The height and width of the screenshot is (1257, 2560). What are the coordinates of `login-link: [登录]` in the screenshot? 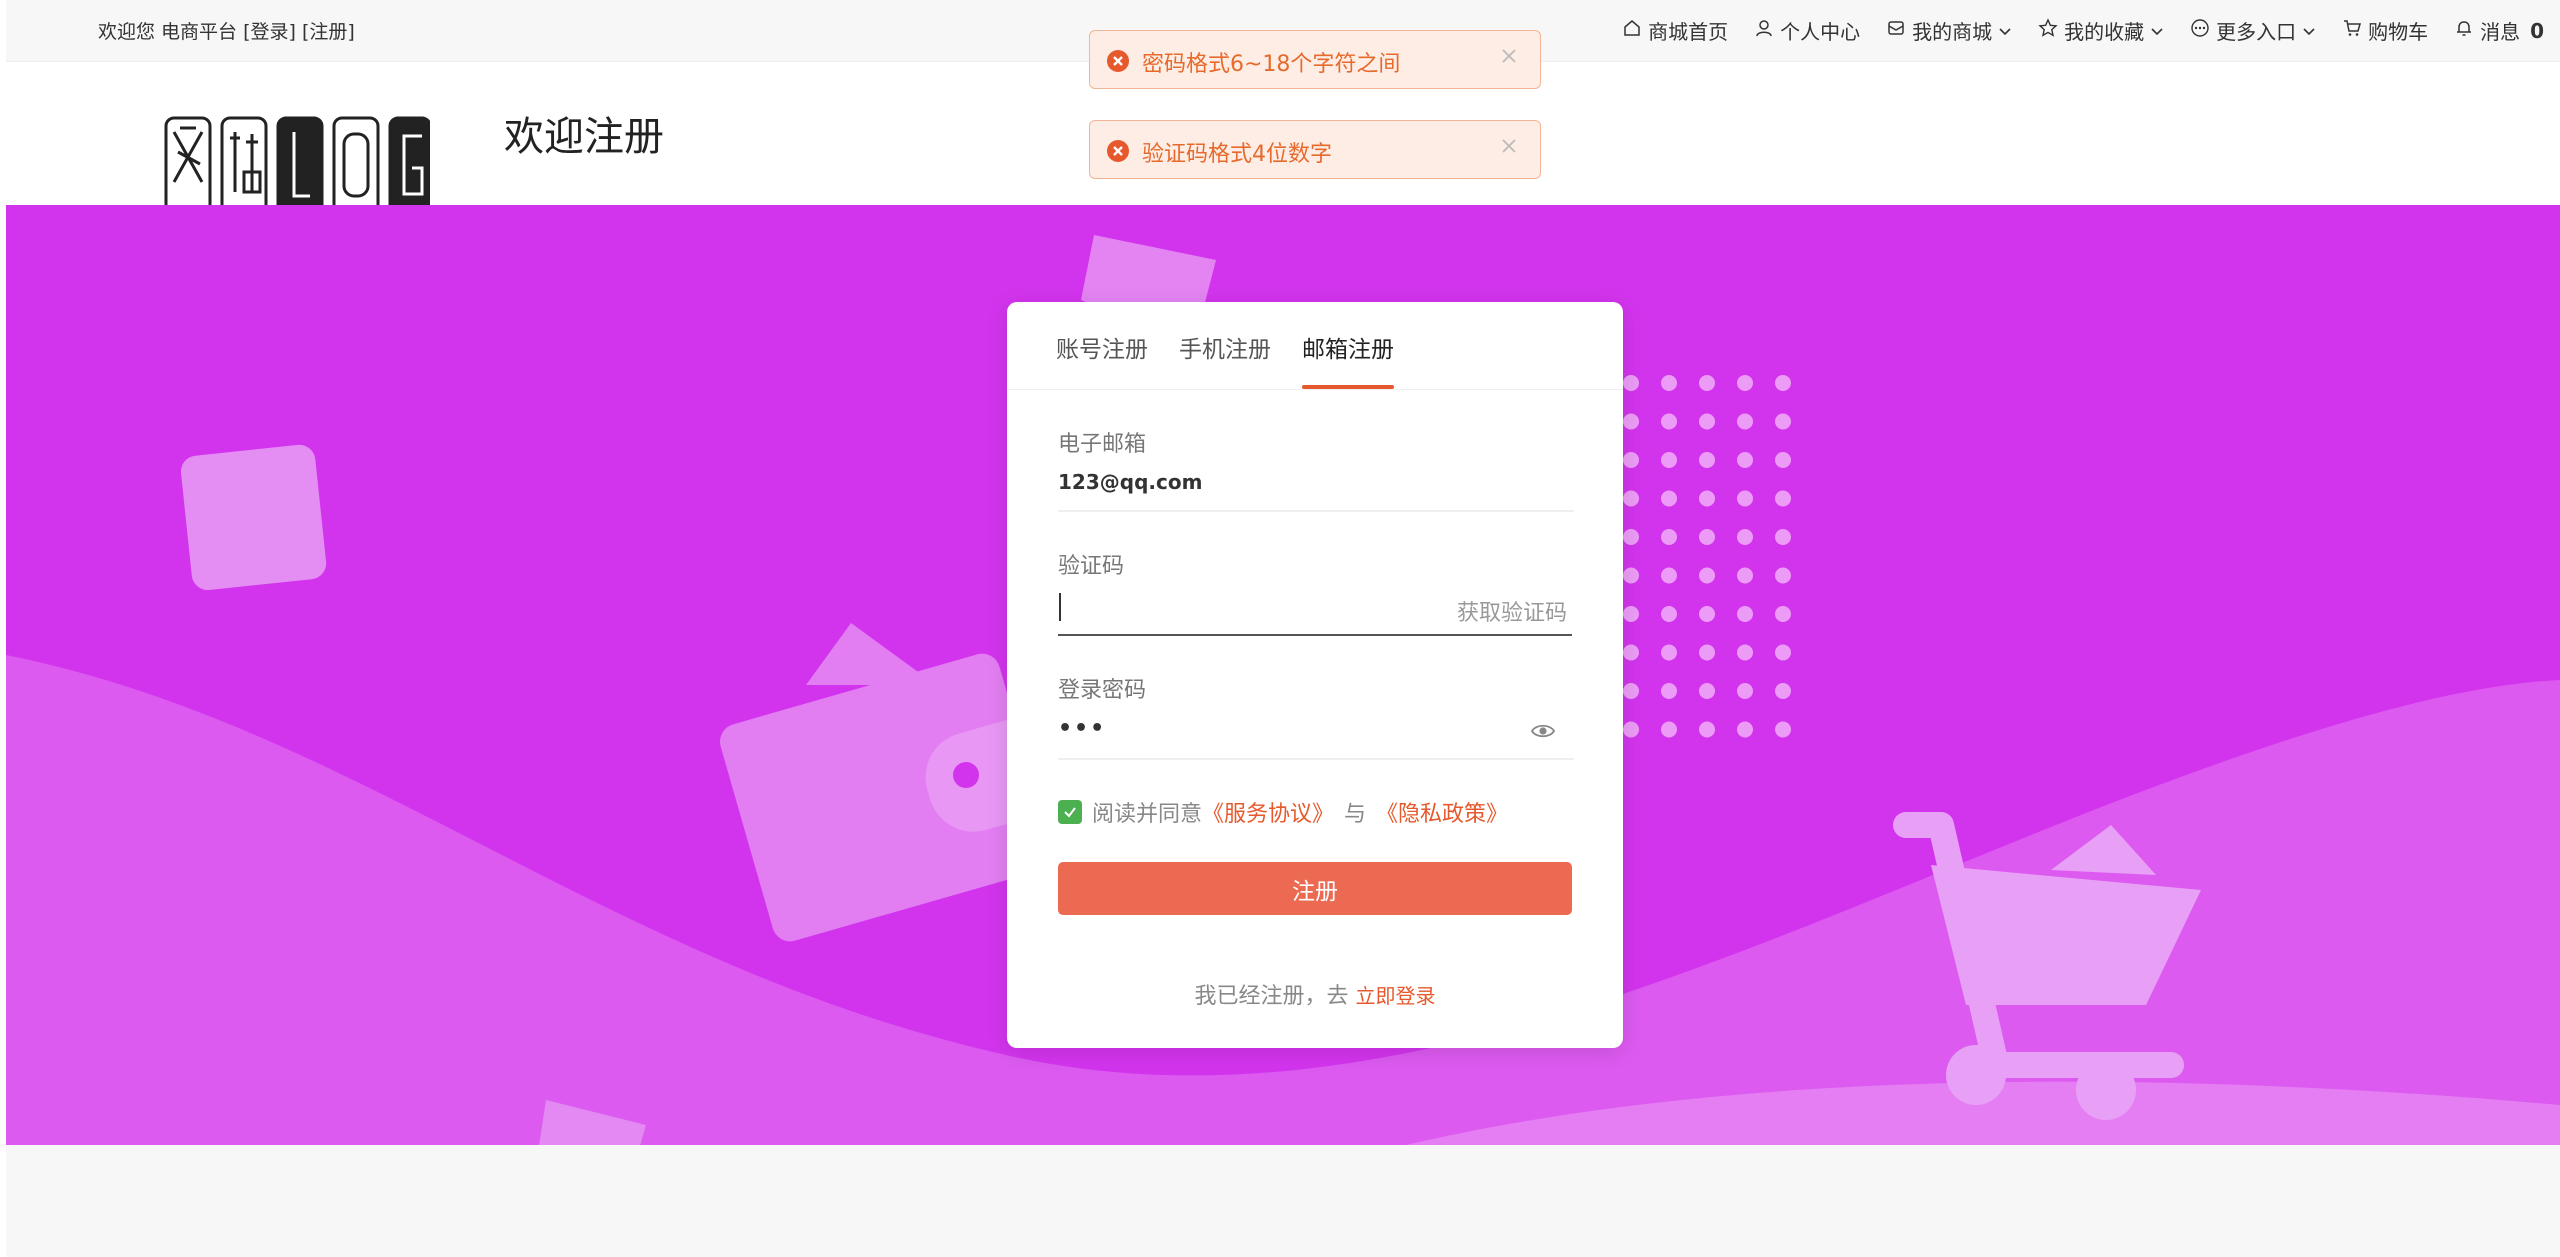 It's located at (269, 32).